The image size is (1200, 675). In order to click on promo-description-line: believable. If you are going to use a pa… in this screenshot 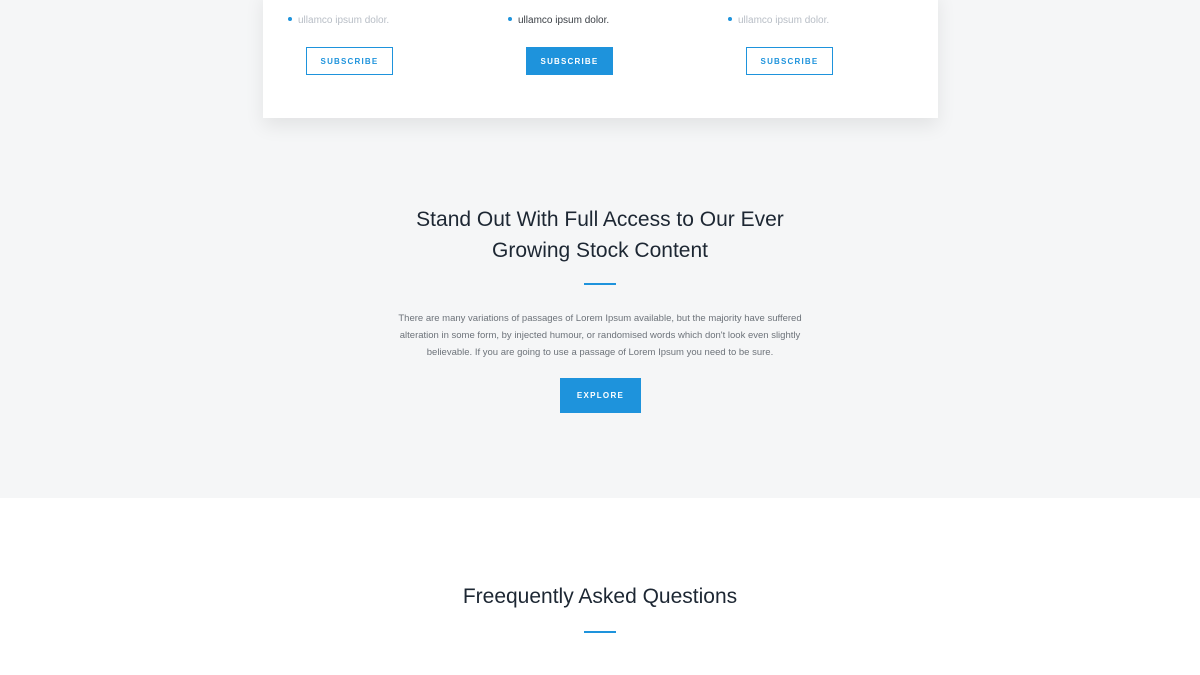, I will do `click(600, 352)`.